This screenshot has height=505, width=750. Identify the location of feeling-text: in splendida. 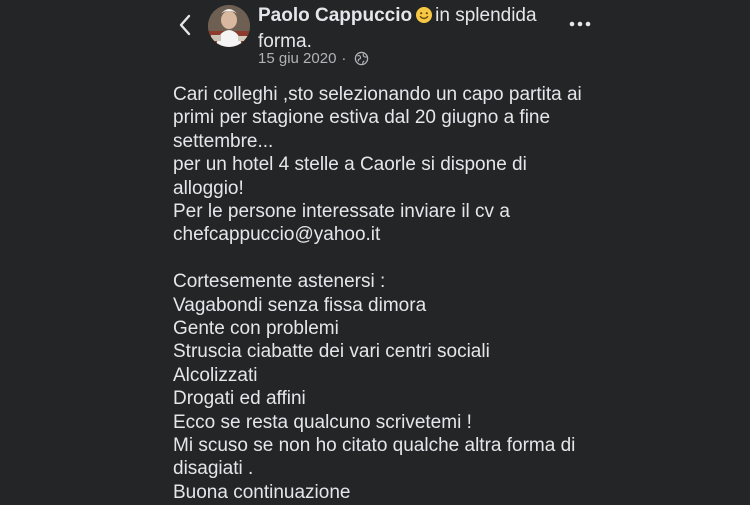
(486, 15).